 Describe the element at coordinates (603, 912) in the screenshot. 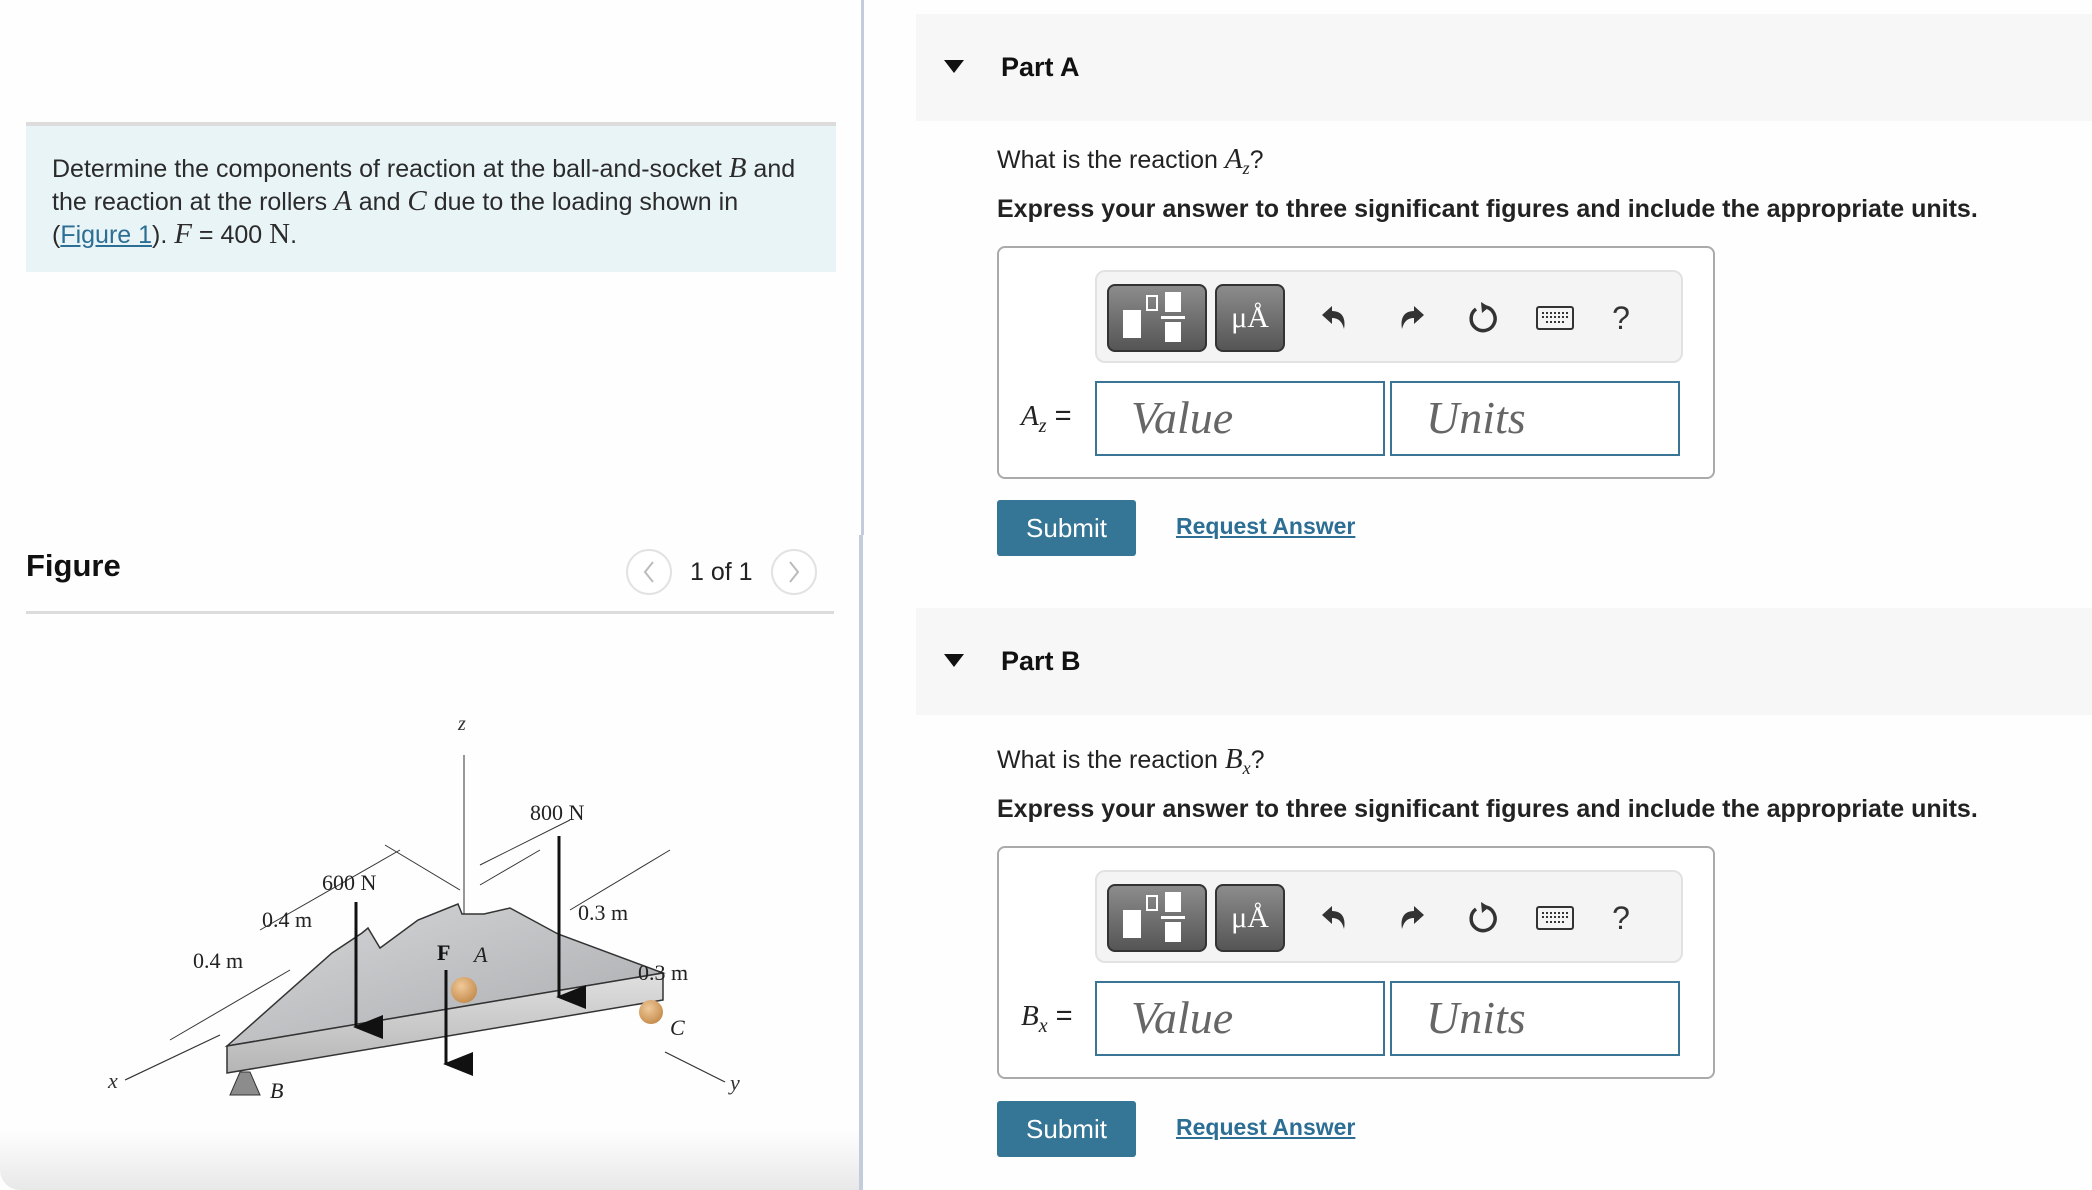

I see `label-dim-03-top: 0.3 m` at that location.